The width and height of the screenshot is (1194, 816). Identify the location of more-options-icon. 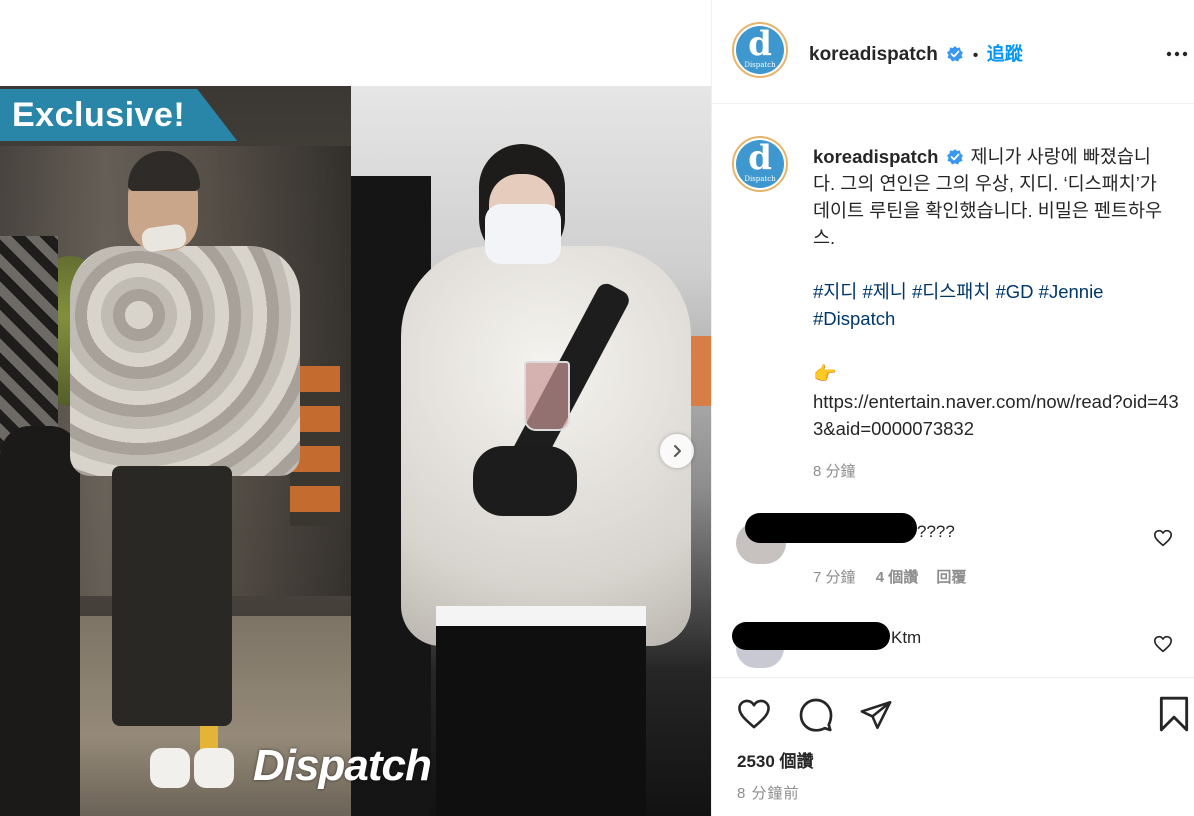
(1177, 54).